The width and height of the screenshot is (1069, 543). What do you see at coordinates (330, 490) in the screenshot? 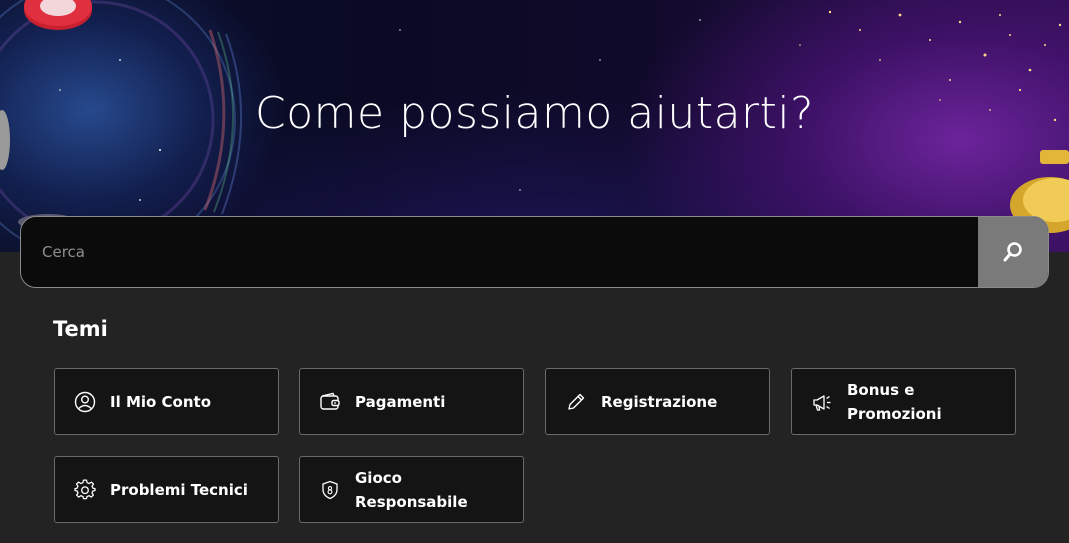
I see `shield-18-icon` at bounding box center [330, 490].